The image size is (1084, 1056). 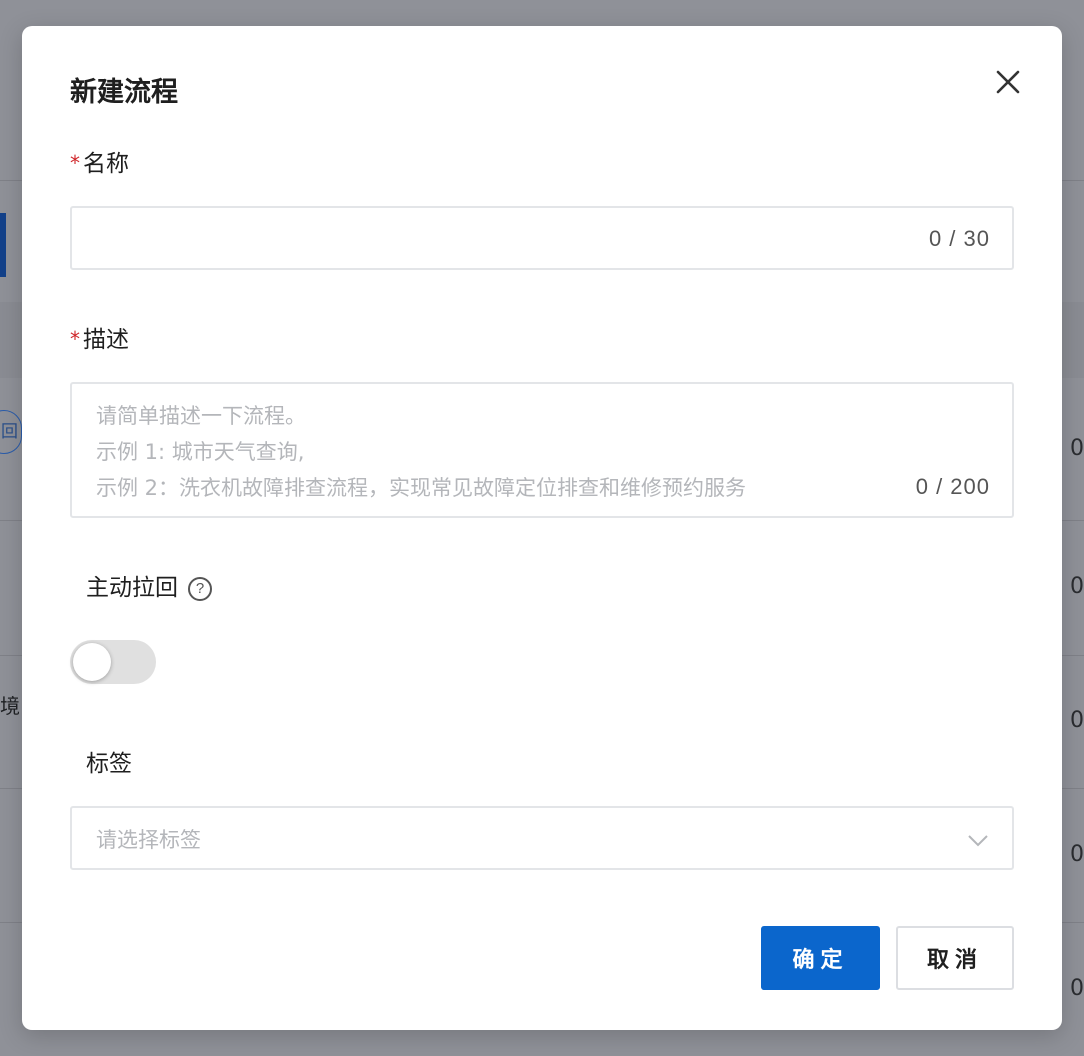 What do you see at coordinates (542, 838) in the screenshot?
I see `tags-select: 请选择标签` at bounding box center [542, 838].